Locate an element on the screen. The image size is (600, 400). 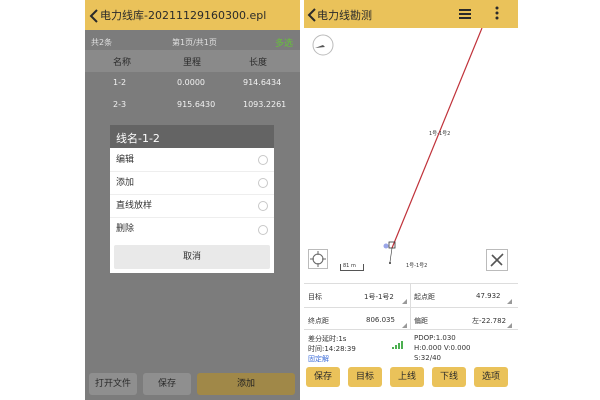
option-add: 添加 is located at coordinates (192, 183).